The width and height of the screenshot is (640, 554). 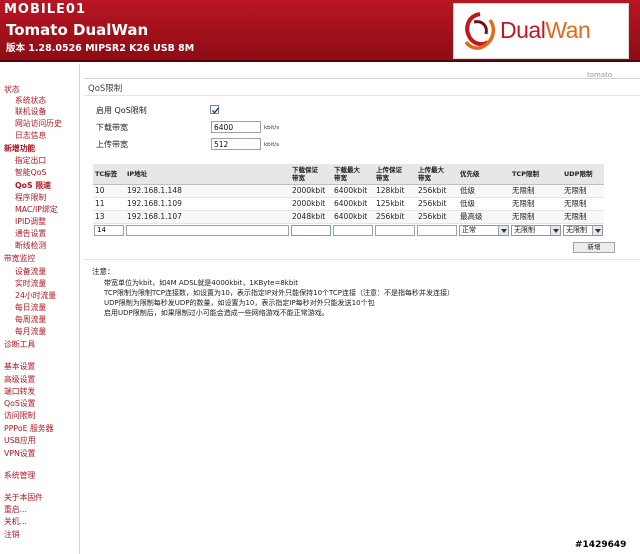 What do you see at coordinates (484, 230) in the screenshot?
I see `new-priority-select: 正常` at bounding box center [484, 230].